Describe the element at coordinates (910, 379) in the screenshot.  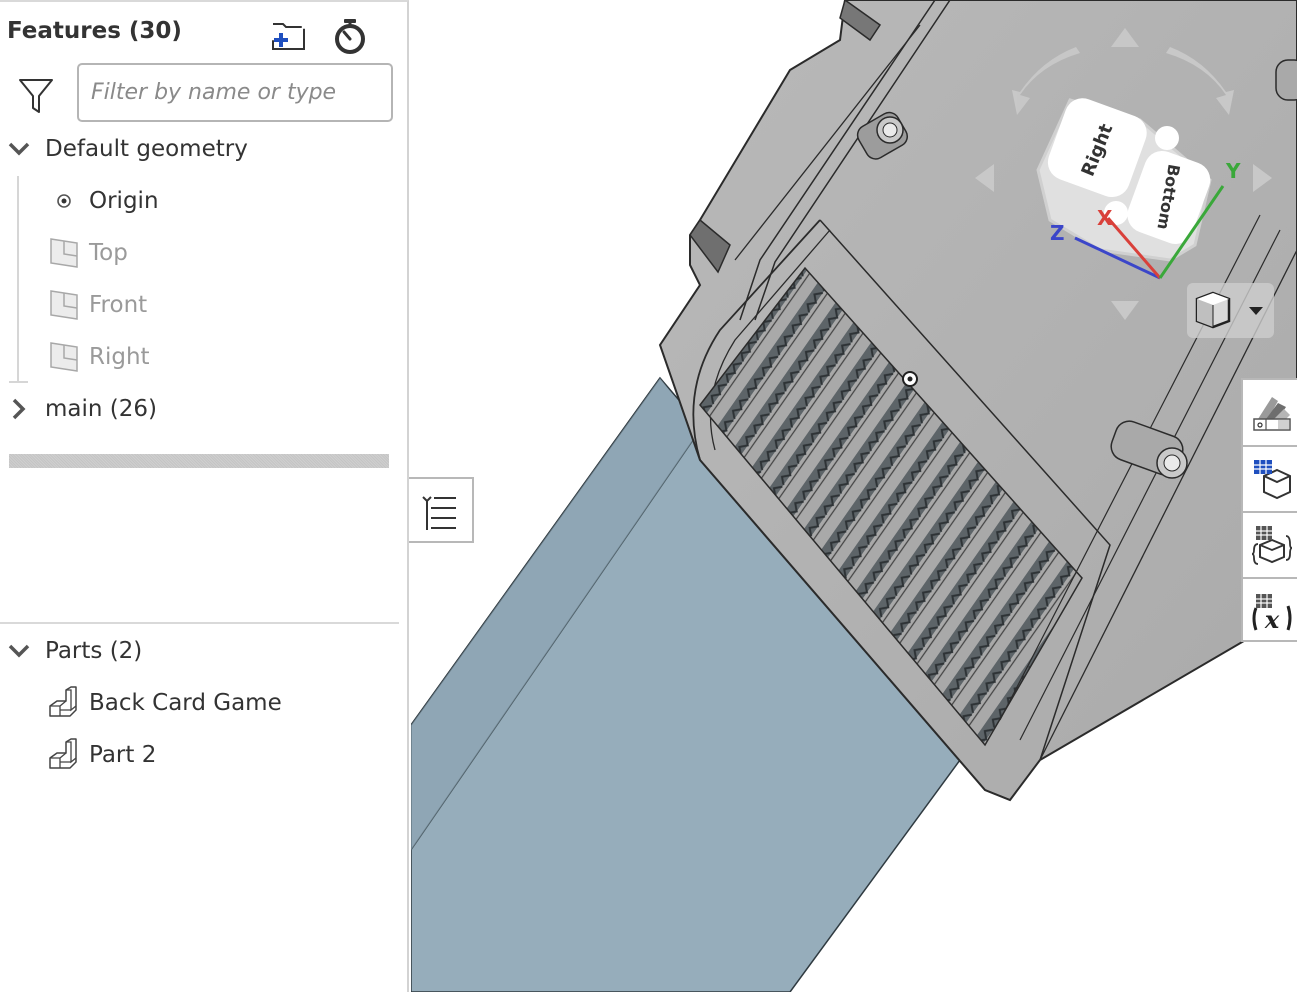
I see `origin-marker` at that location.